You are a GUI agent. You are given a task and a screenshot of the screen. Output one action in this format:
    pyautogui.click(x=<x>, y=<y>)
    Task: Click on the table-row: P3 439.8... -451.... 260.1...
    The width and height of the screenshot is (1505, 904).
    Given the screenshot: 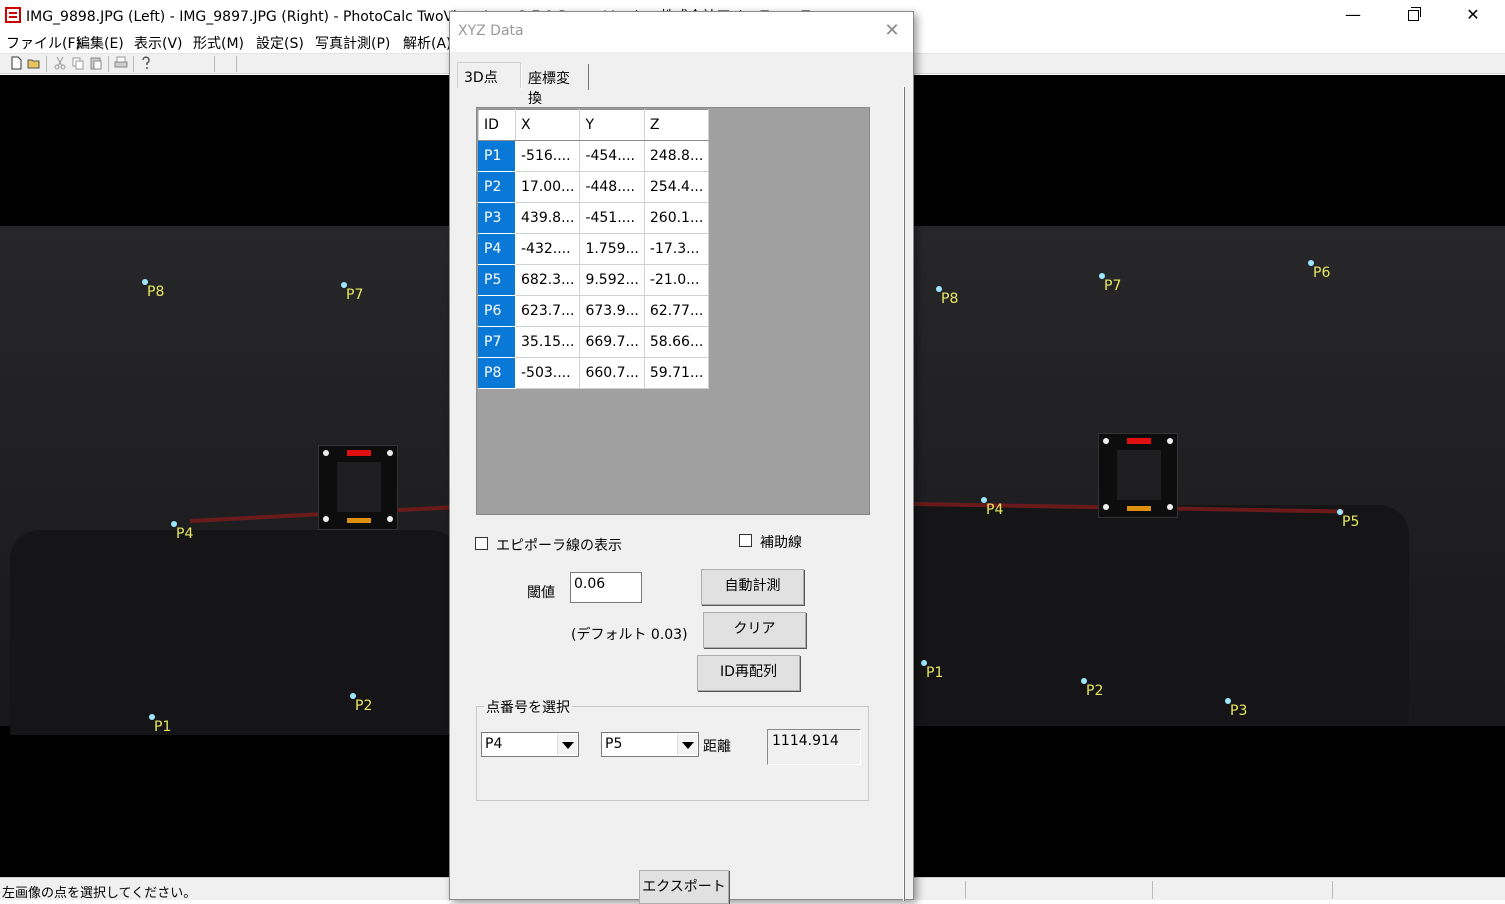 What is the action you would take?
    pyautogui.click(x=594, y=218)
    